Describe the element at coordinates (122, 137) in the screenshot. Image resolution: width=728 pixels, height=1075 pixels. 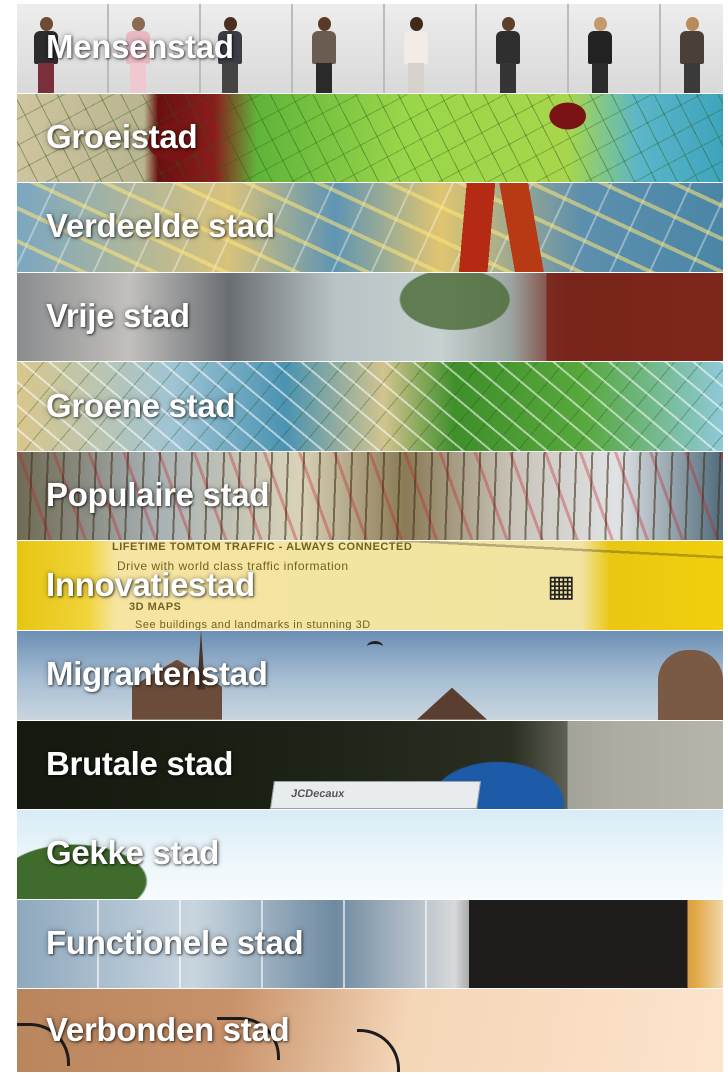
I see `banner-label: Groeistad` at that location.